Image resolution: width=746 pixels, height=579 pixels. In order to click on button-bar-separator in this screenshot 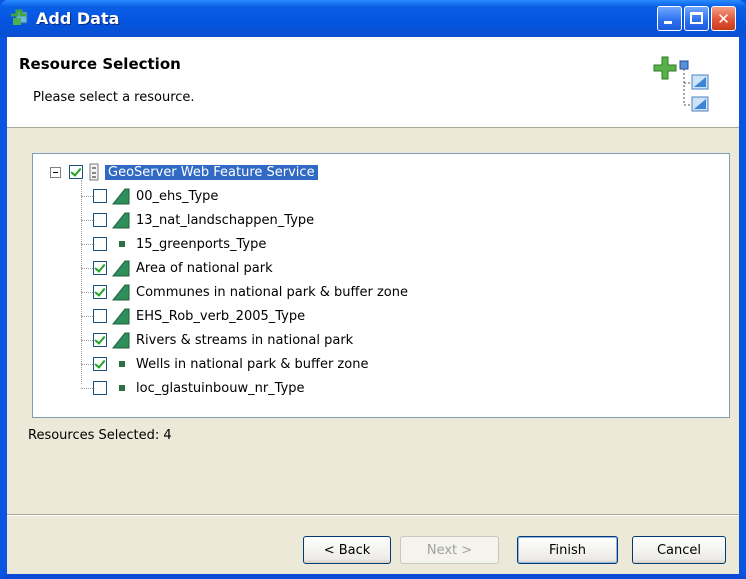, I will do `click(373, 515)`.